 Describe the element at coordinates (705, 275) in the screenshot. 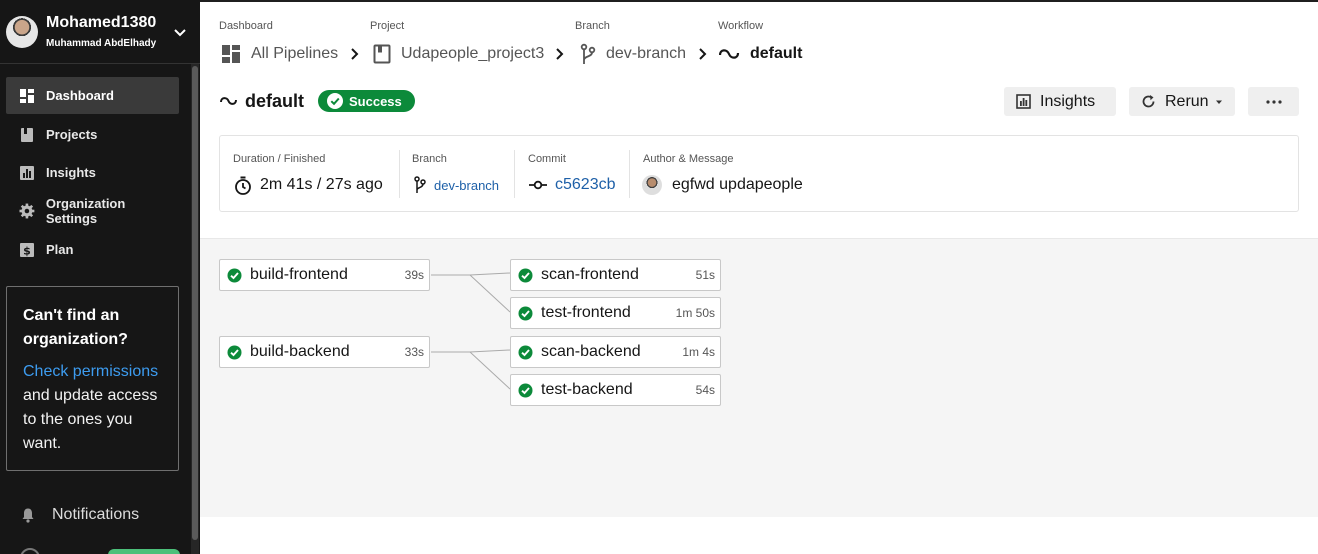

I see `job-duration: 51s` at that location.